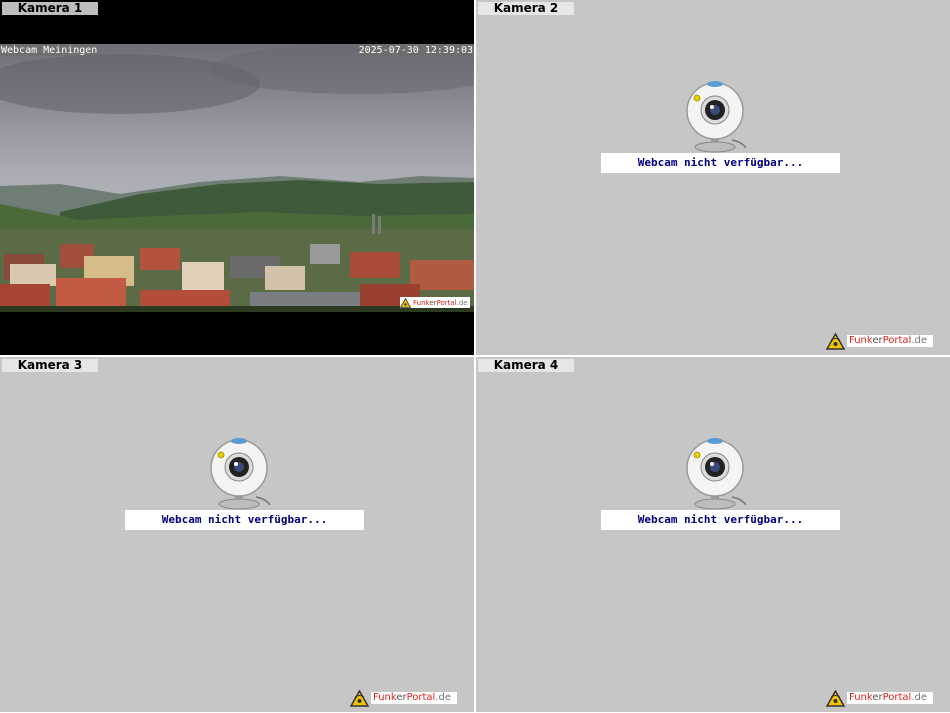 This screenshot has width=950, height=713. What do you see at coordinates (50, 8) in the screenshot?
I see `camera-label: Kamera 1` at bounding box center [50, 8].